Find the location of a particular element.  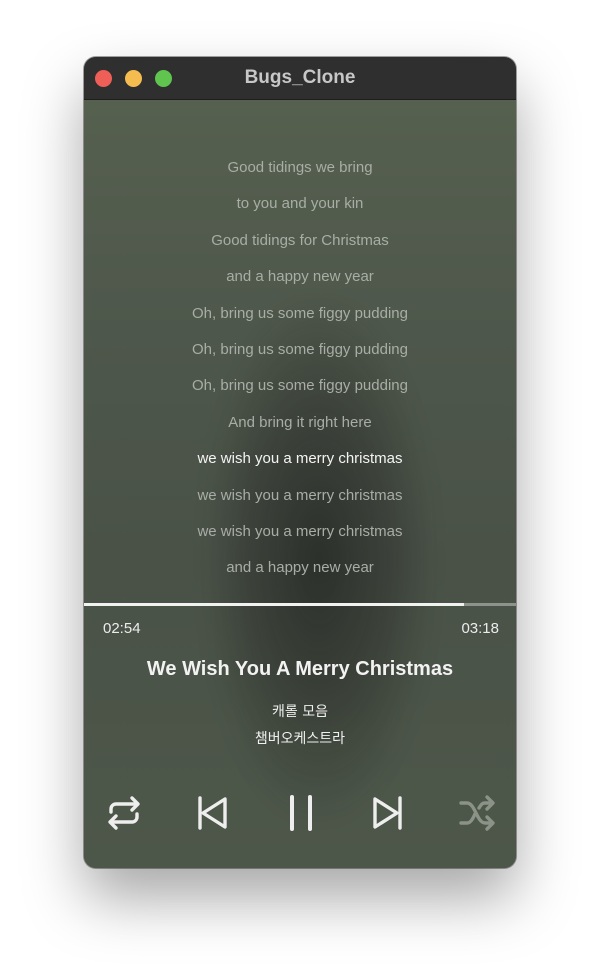

previous-button is located at coordinates (211, 813).